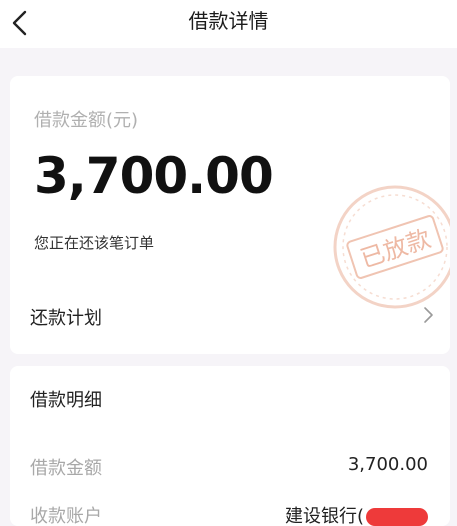 The height and width of the screenshot is (526, 457). Describe the element at coordinates (428, 315) in the screenshot. I see `chevron-right-icon` at that location.